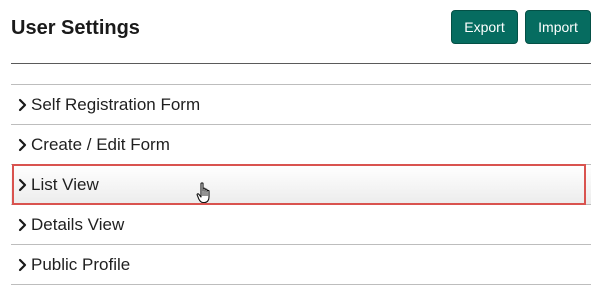 This screenshot has height=286, width=595. I want to click on export-button: Export, so click(484, 27).